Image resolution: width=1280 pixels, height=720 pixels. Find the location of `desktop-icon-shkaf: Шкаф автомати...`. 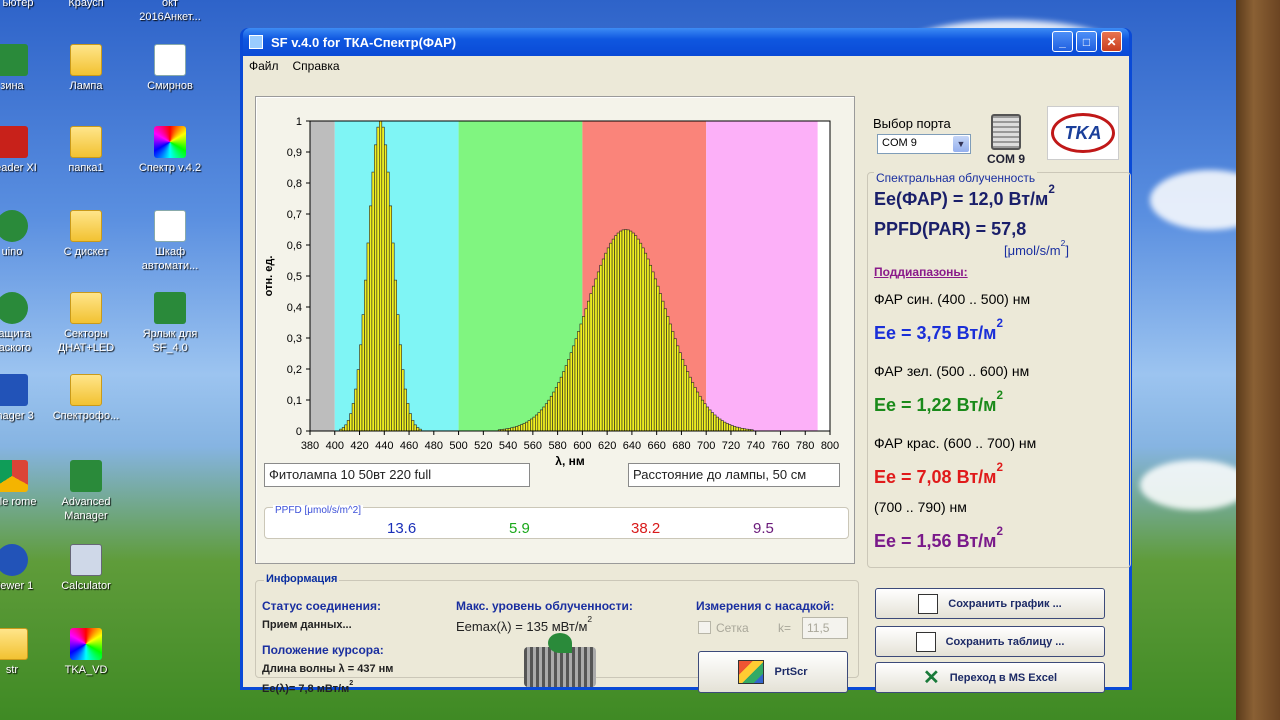

desktop-icon-shkaf: Шкаф автомати... is located at coordinates (170, 241).